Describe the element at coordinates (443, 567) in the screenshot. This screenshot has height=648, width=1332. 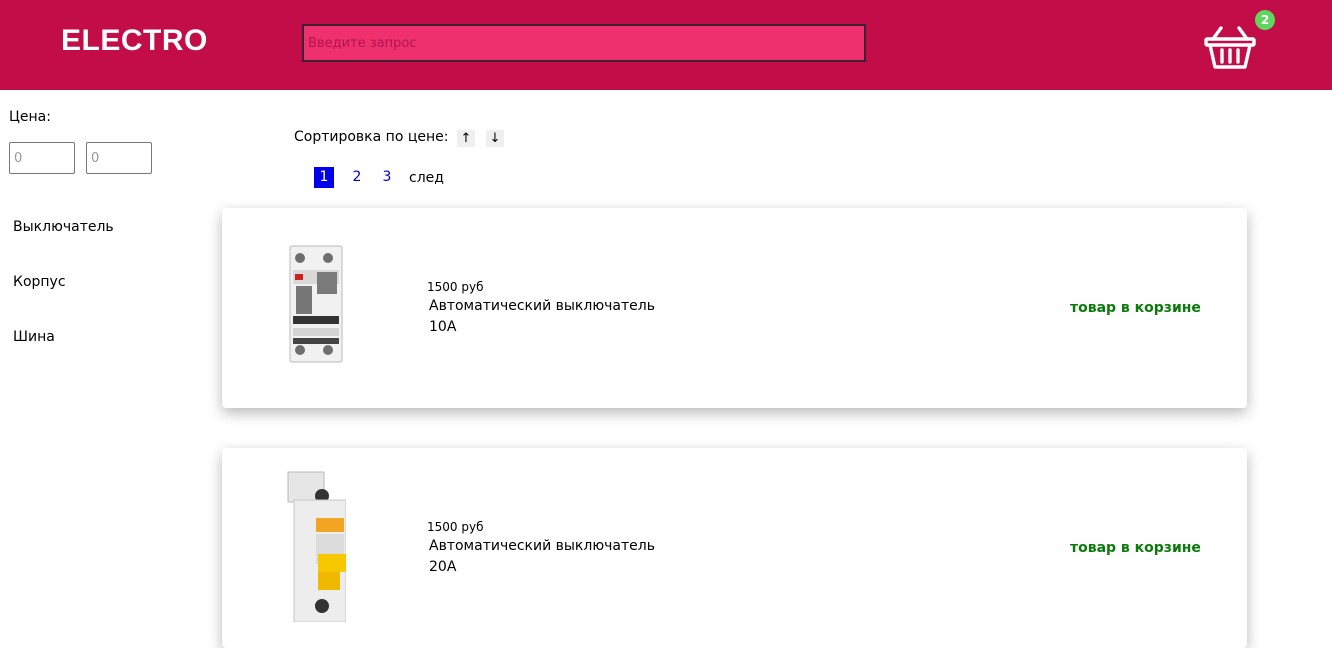
I see `product-name-line2: 20А` at that location.